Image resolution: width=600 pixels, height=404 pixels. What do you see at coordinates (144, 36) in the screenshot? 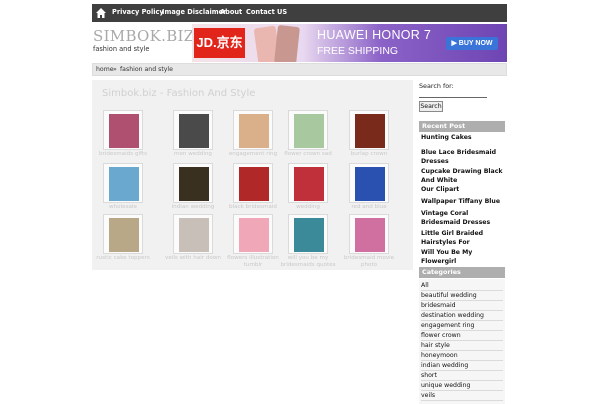
I see `site-title: SIMBOK.BIZ` at bounding box center [144, 36].